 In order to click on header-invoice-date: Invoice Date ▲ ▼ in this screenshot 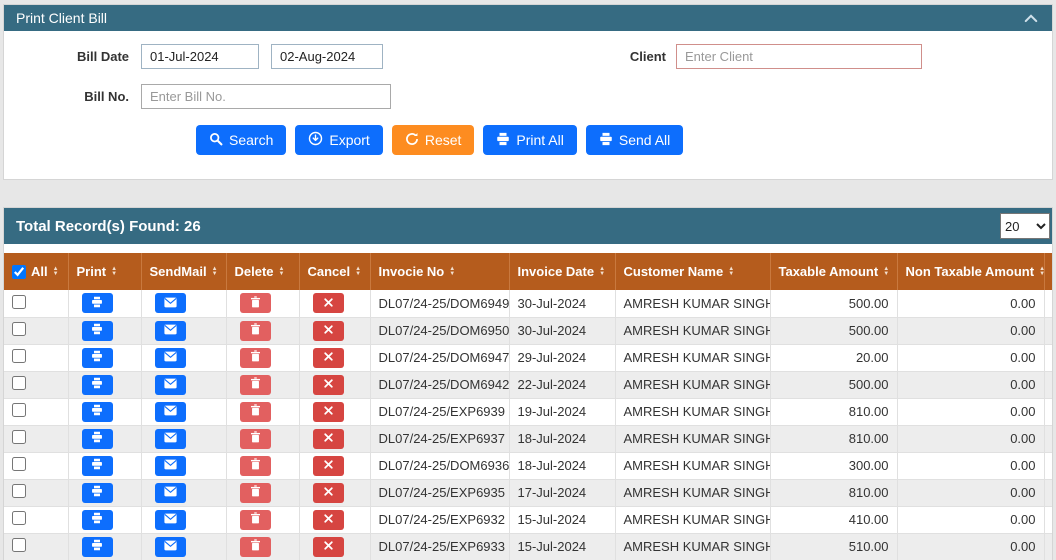, I will do `click(562, 271)`.